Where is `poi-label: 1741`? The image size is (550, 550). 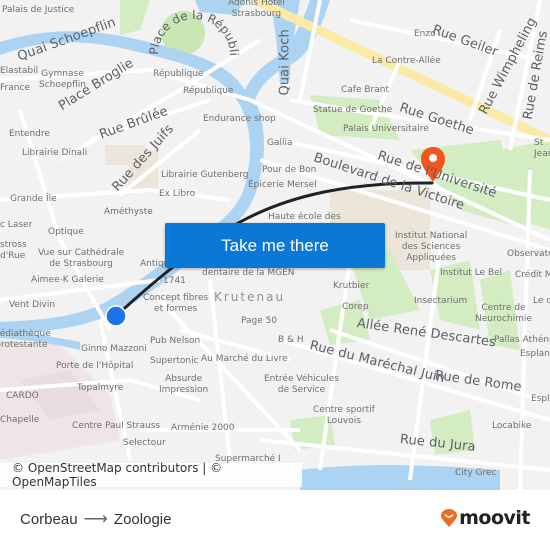
poi-label: 1741 is located at coordinates (174, 281).